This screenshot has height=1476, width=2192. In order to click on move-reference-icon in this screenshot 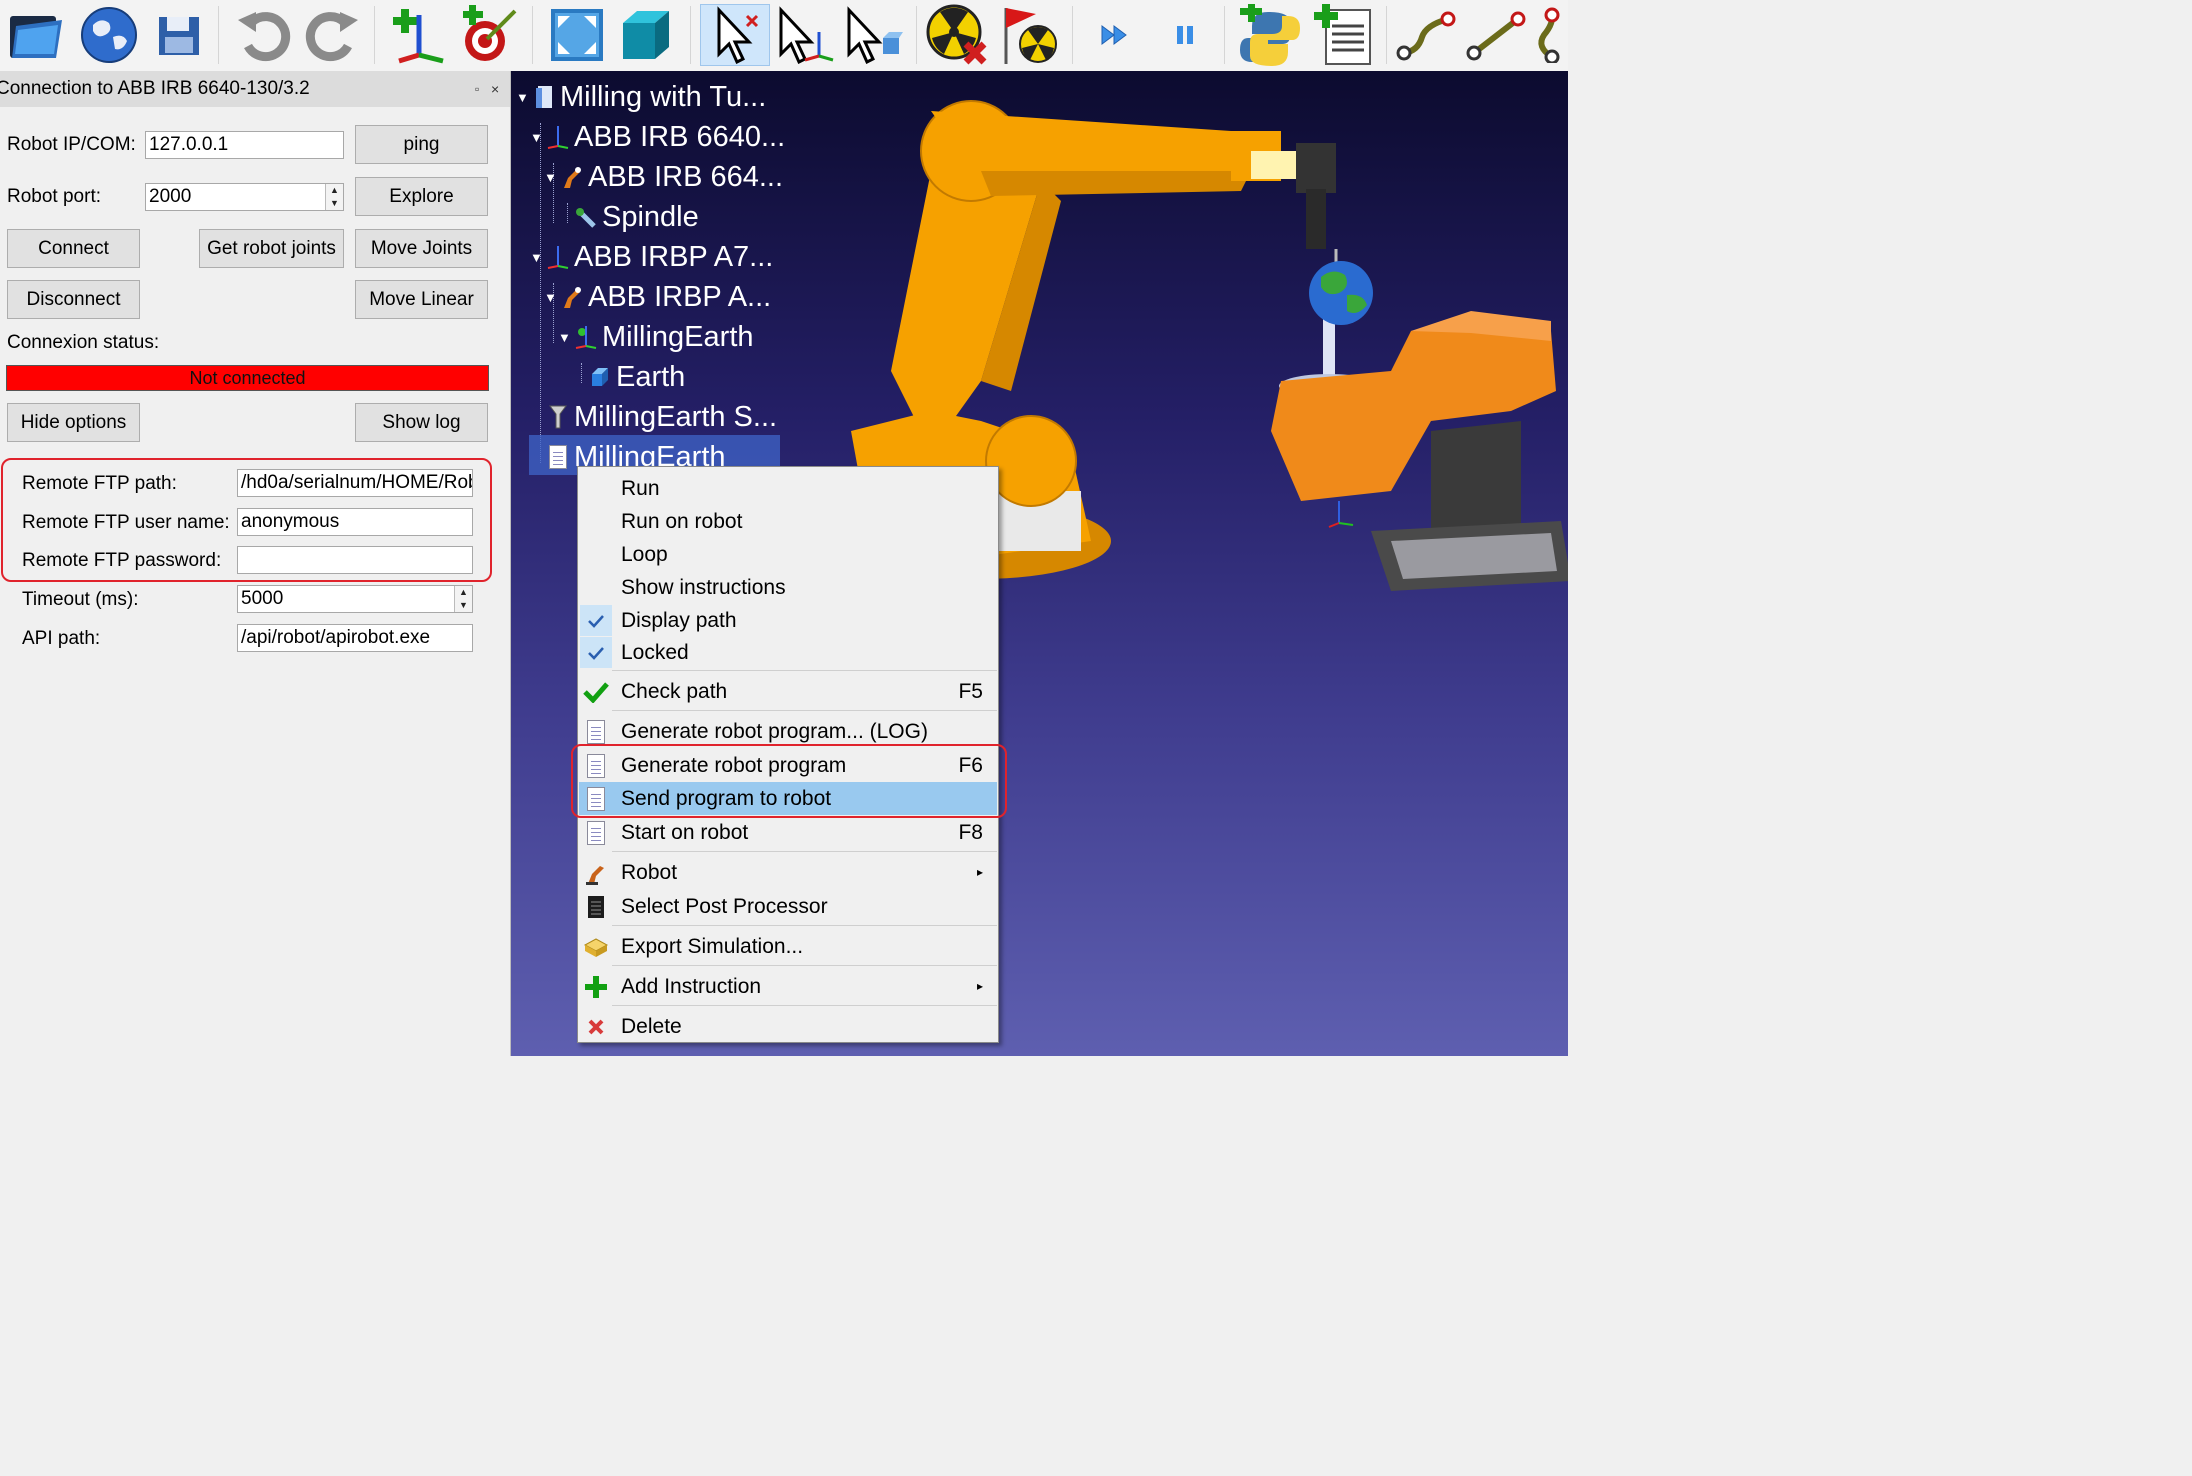, I will do `click(805, 35)`.